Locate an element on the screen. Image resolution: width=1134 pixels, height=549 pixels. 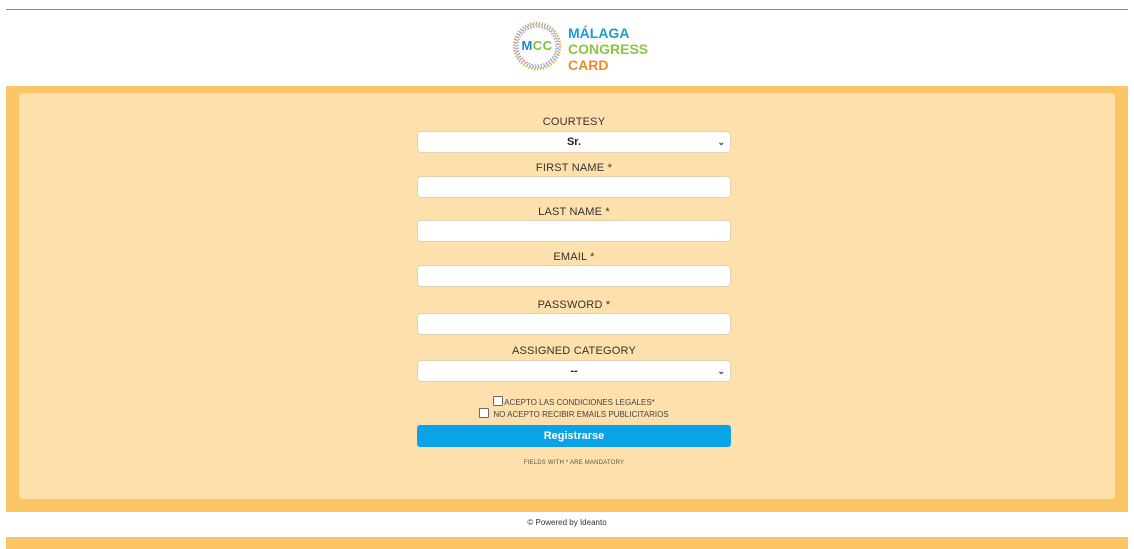
bottom-bar is located at coordinates (567, 543).